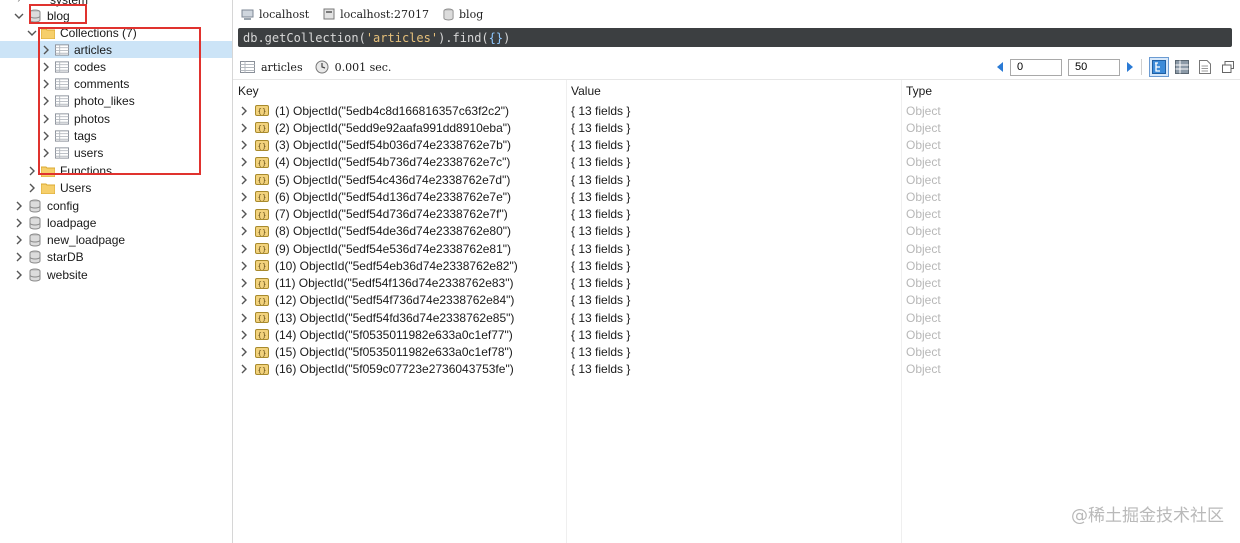 The height and width of the screenshot is (543, 1240). Describe the element at coordinates (116, 49) in the screenshot. I see `tree-item-collection: articles` at that location.